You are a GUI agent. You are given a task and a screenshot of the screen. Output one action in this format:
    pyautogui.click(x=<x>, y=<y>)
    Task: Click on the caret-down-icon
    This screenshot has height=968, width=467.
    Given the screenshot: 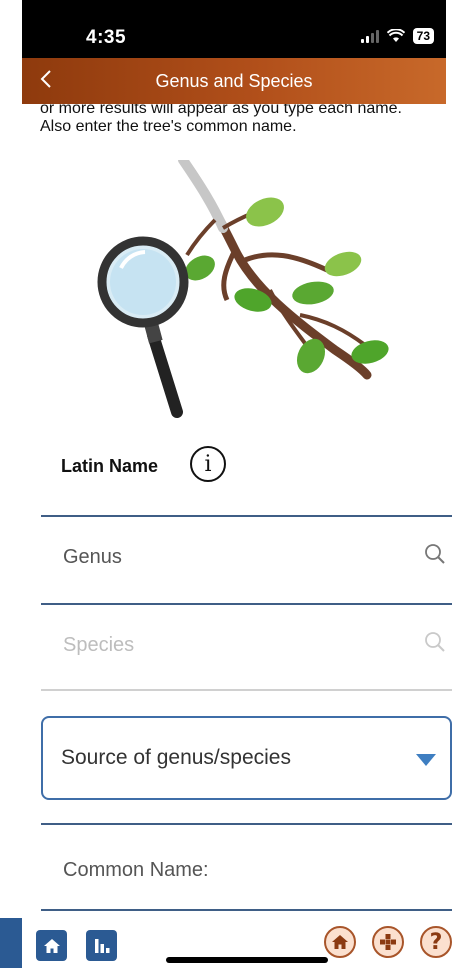 What is the action you would take?
    pyautogui.click(x=426, y=760)
    